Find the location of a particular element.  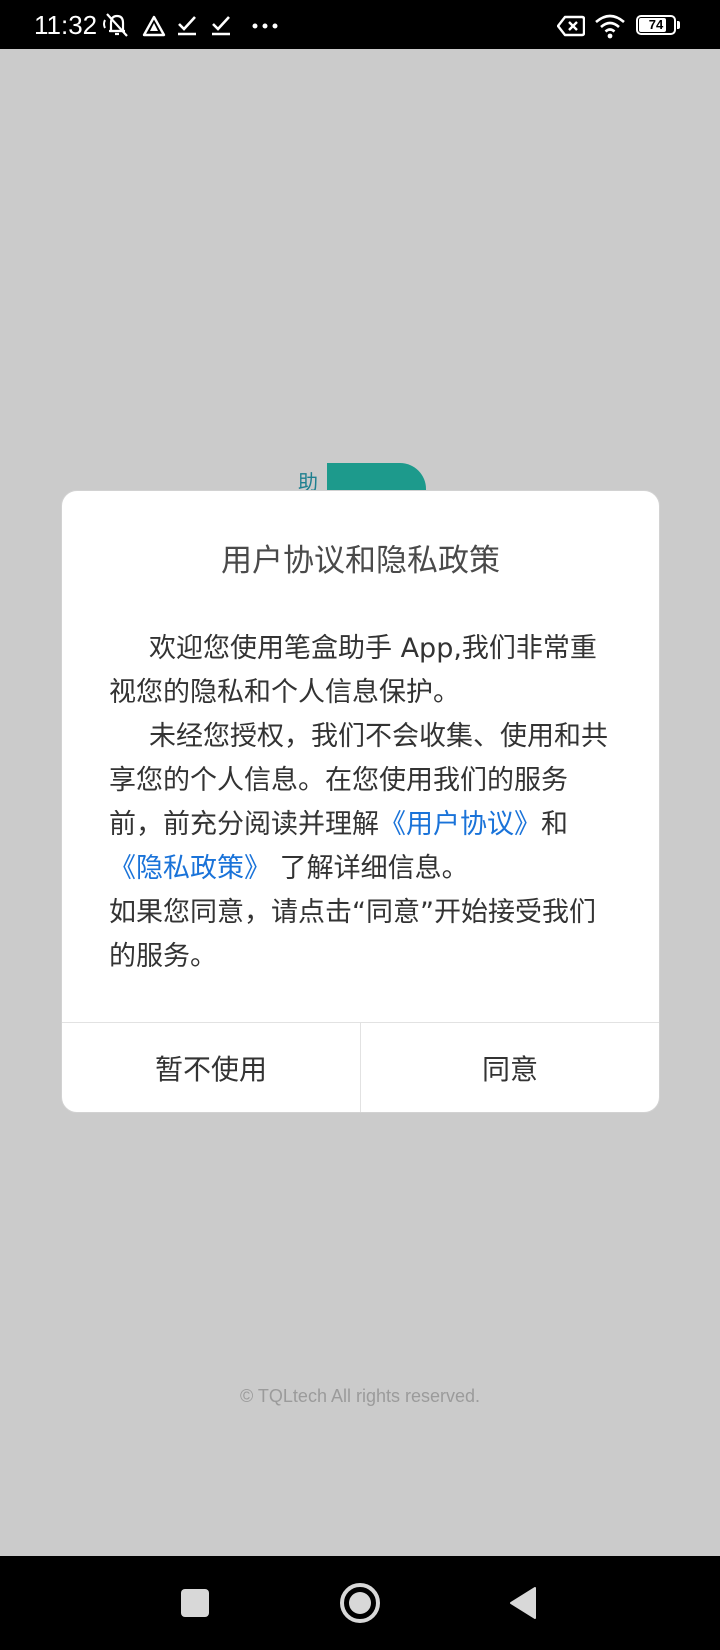

decline-button: 暂不使用 is located at coordinates (211, 1067).